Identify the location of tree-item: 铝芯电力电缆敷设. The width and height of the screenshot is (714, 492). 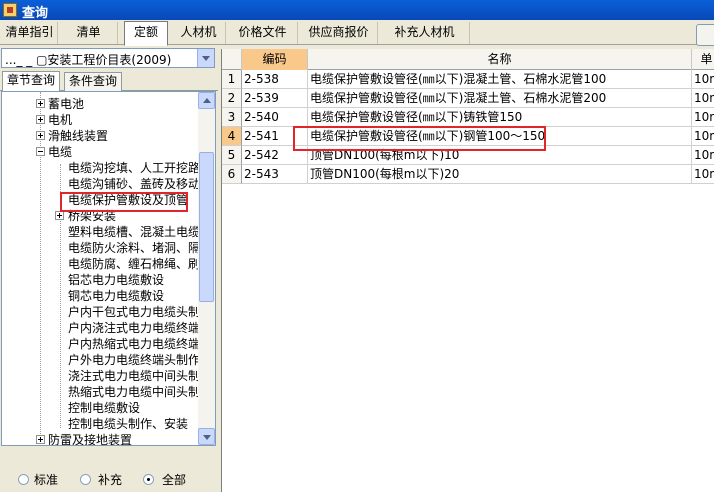
(116, 280).